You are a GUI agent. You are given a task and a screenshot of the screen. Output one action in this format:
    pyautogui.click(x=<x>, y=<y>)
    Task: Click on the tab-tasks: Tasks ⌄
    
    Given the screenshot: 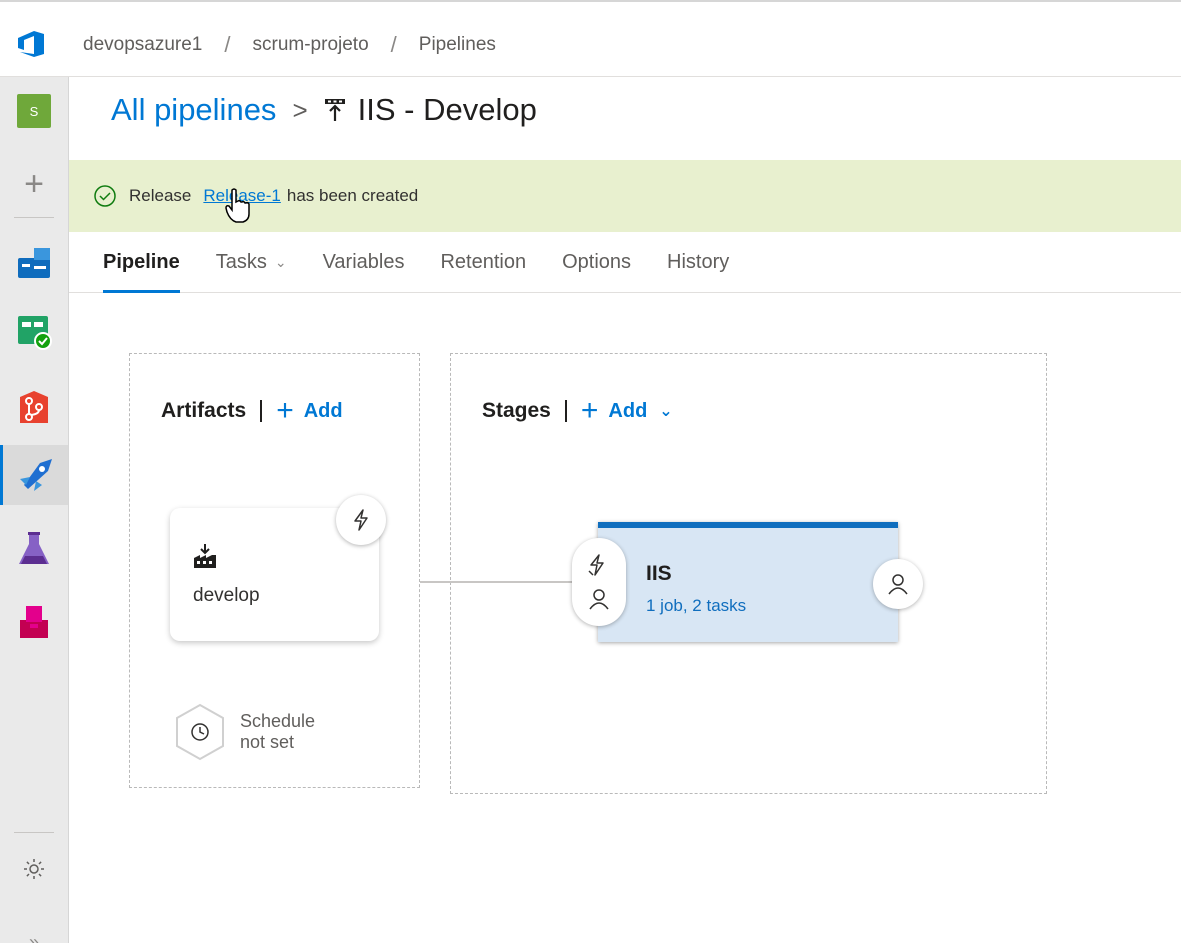 What is the action you would take?
    pyautogui.click(x=251, y=262)
    